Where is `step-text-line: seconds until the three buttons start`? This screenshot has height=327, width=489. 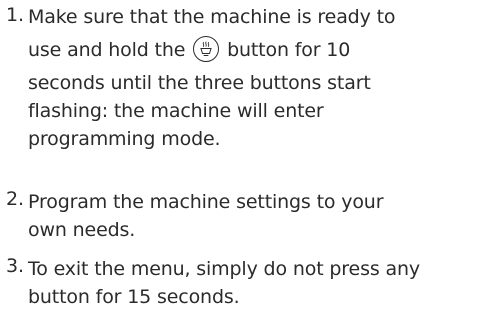 step-text-line: seconds until the three buttons start is located at coordinates (199, 83).